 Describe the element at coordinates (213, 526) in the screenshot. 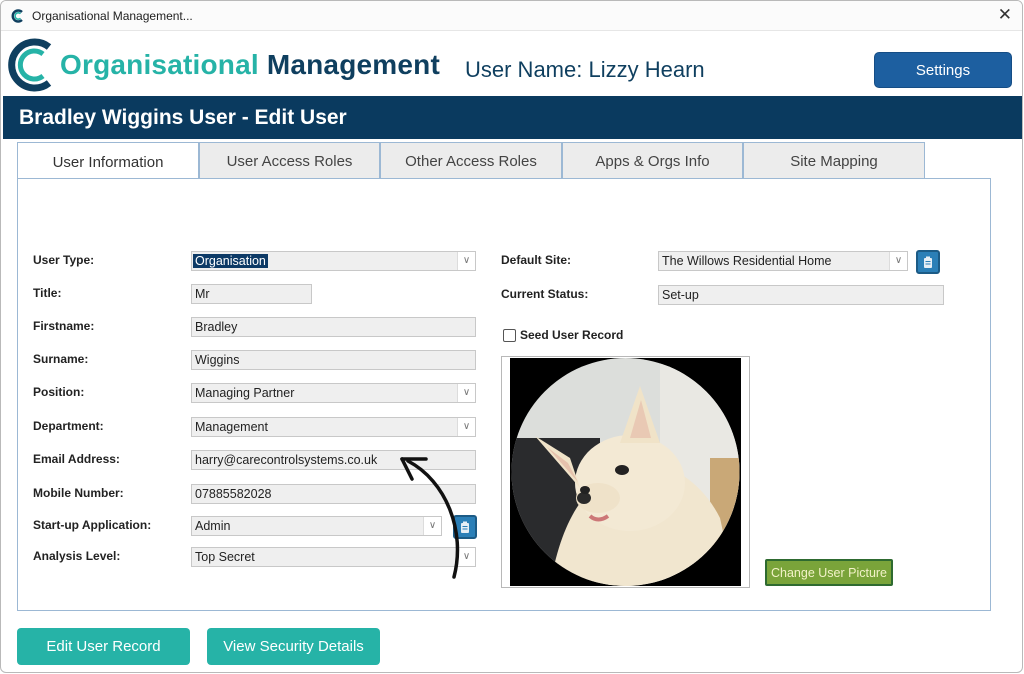

I see `startup-application-value: Admin` at that location.